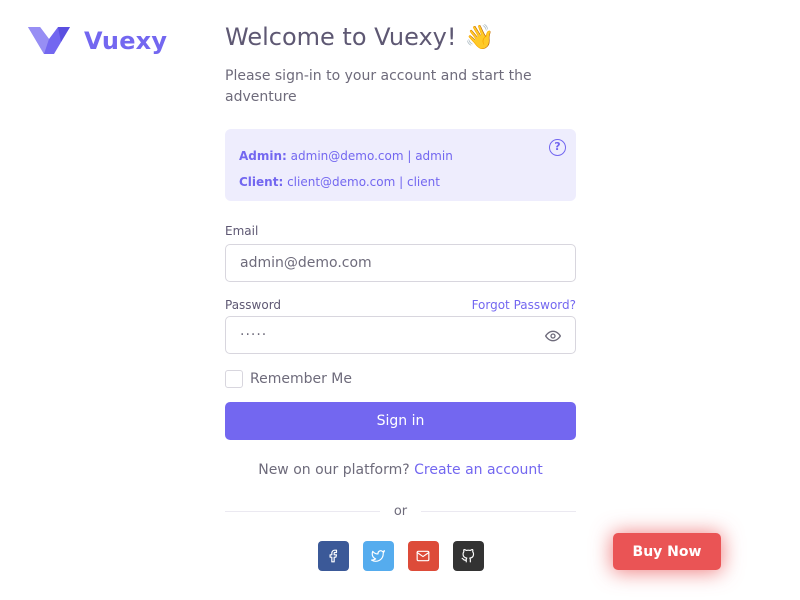  I want to click on facebook-button, so click(333, 556).